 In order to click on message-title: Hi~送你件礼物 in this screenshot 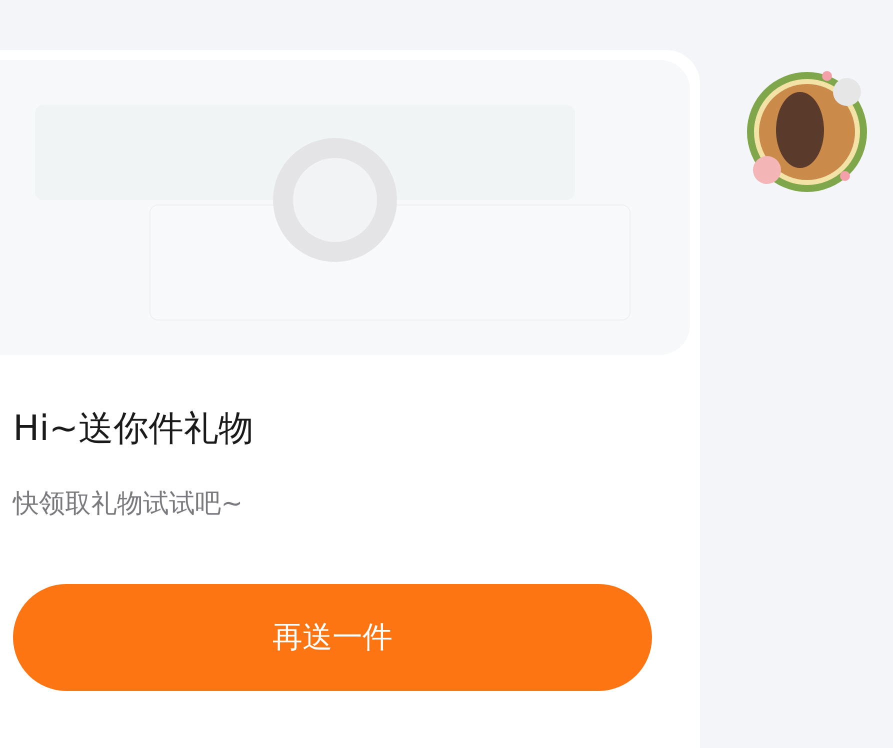, I will do `click(133, 429)`.